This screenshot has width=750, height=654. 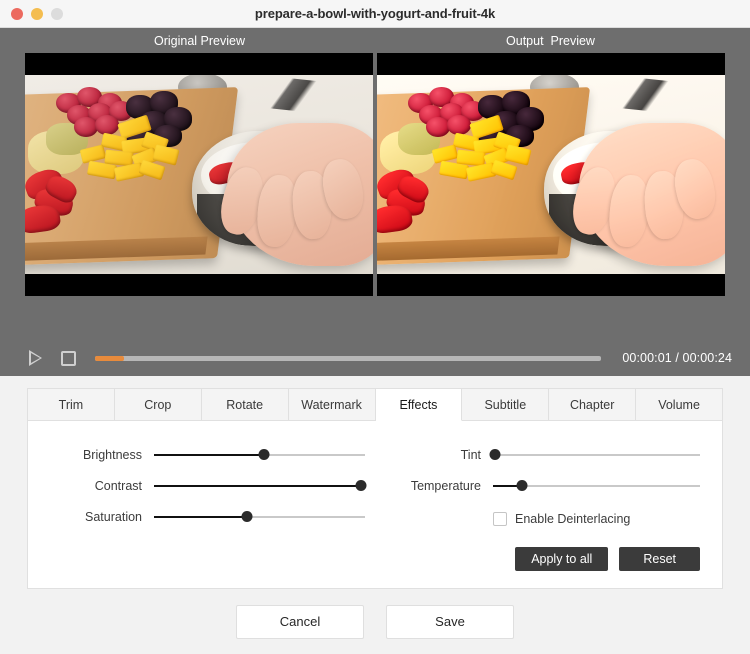 What do you see at coordinates (260, 486) in the screenshot?
I see `contrast-slider` at bounding box center [260, 486].